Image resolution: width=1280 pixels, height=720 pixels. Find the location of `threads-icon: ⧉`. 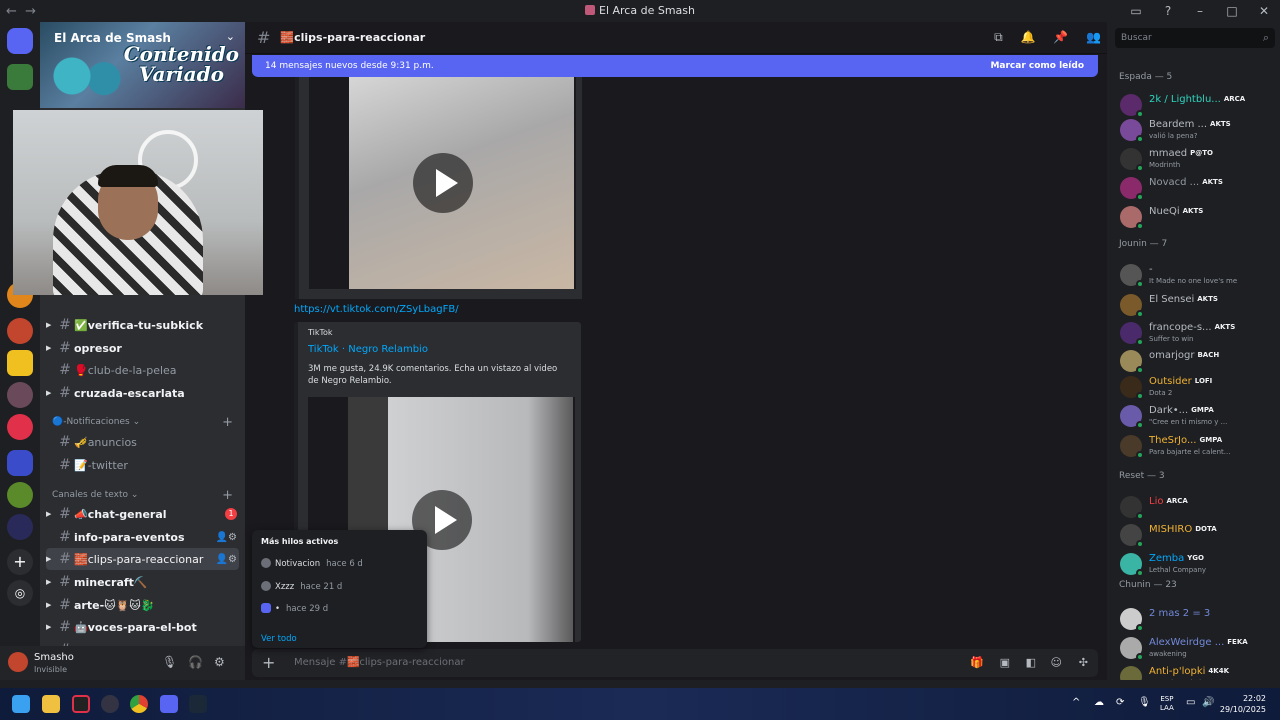

threads-icon: ⧉ is located at coordinates (998, 37).